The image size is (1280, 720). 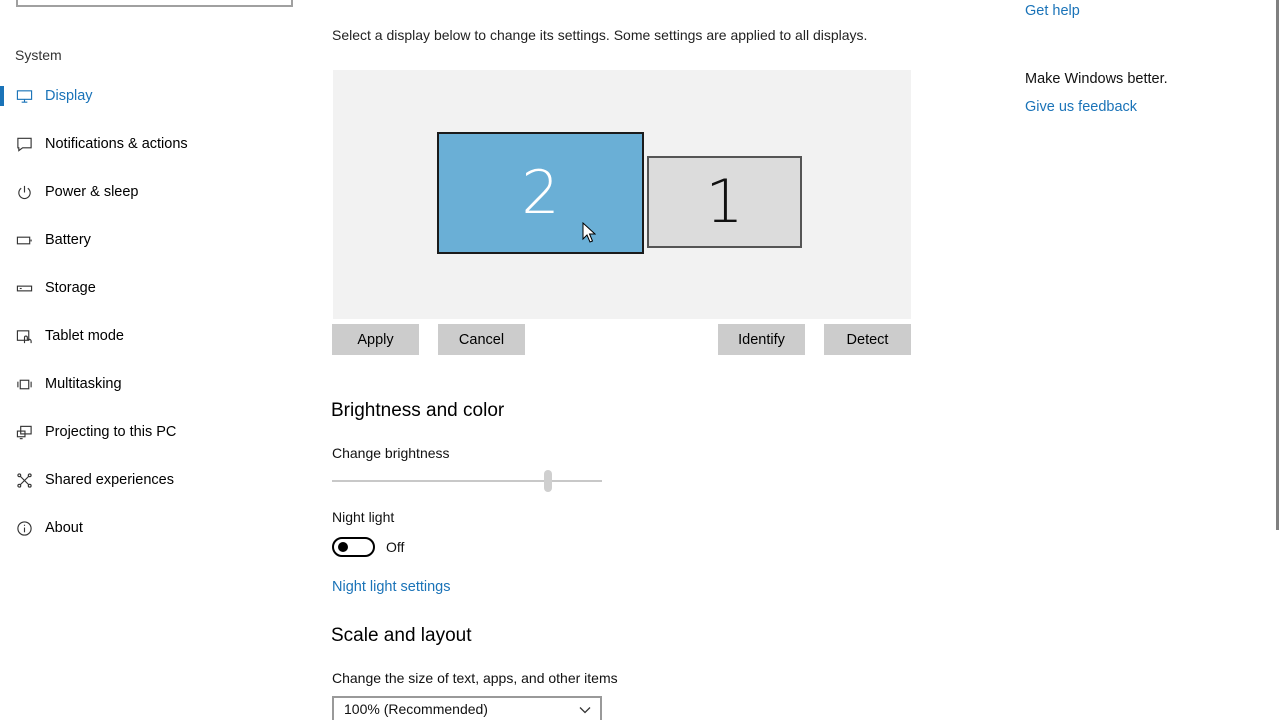 I want to click on sidebar-item-battery: Battery, so click(x=150, y=240).